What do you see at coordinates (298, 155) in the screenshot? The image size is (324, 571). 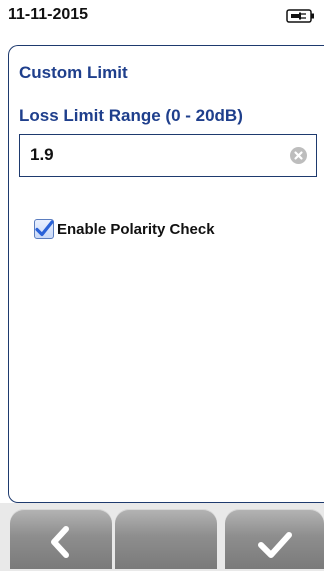 I see `clear-input-icon` at bounding box center [298, 155].